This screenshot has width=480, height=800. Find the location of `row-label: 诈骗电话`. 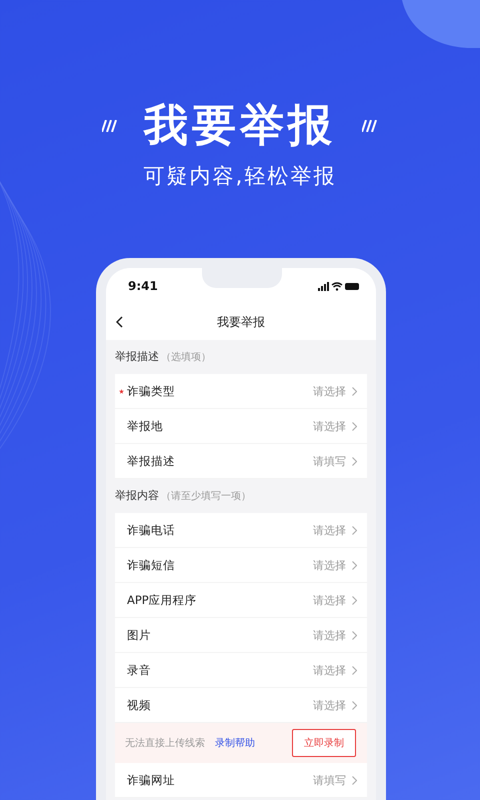

row-label: 诈骗电话 is located at coordinates (151, 530).